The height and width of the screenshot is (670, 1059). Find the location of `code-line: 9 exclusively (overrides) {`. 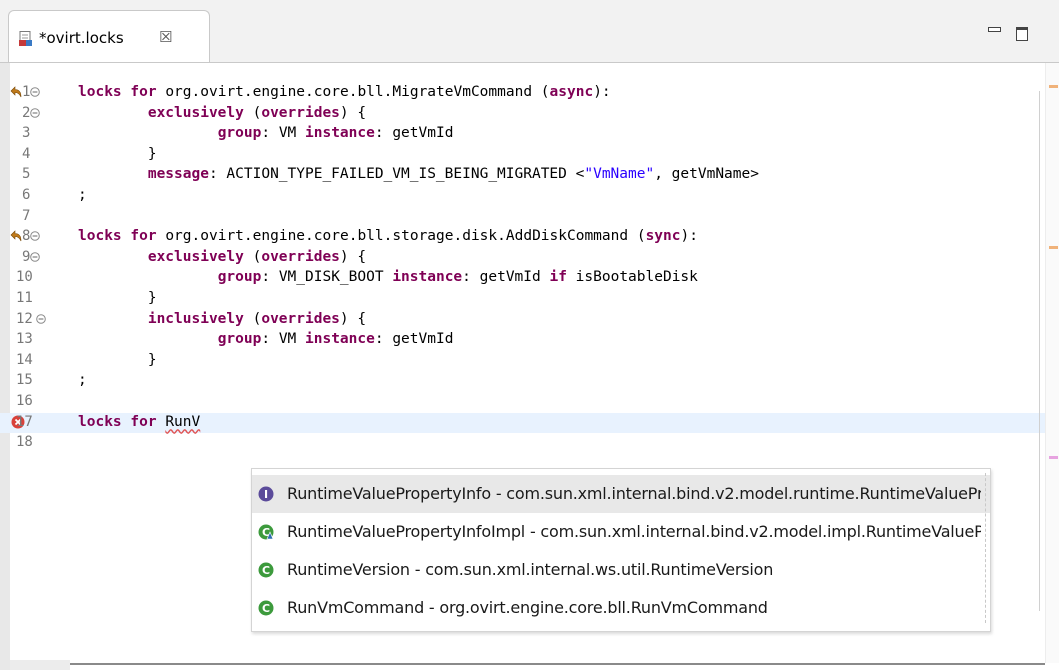

code-line: 9 exclusively (overrides) { is located at coordinates (529, 258).